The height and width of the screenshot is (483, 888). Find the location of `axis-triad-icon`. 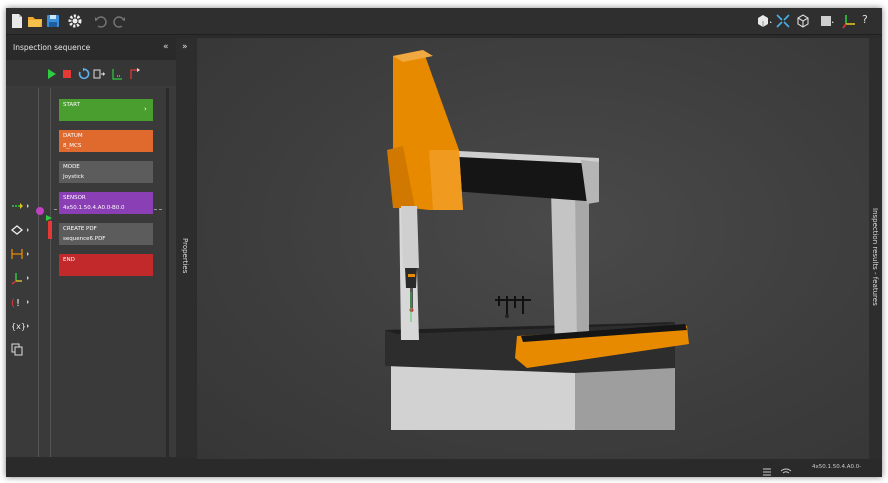

axis-triad-icon is located at coordinates (849, 21).